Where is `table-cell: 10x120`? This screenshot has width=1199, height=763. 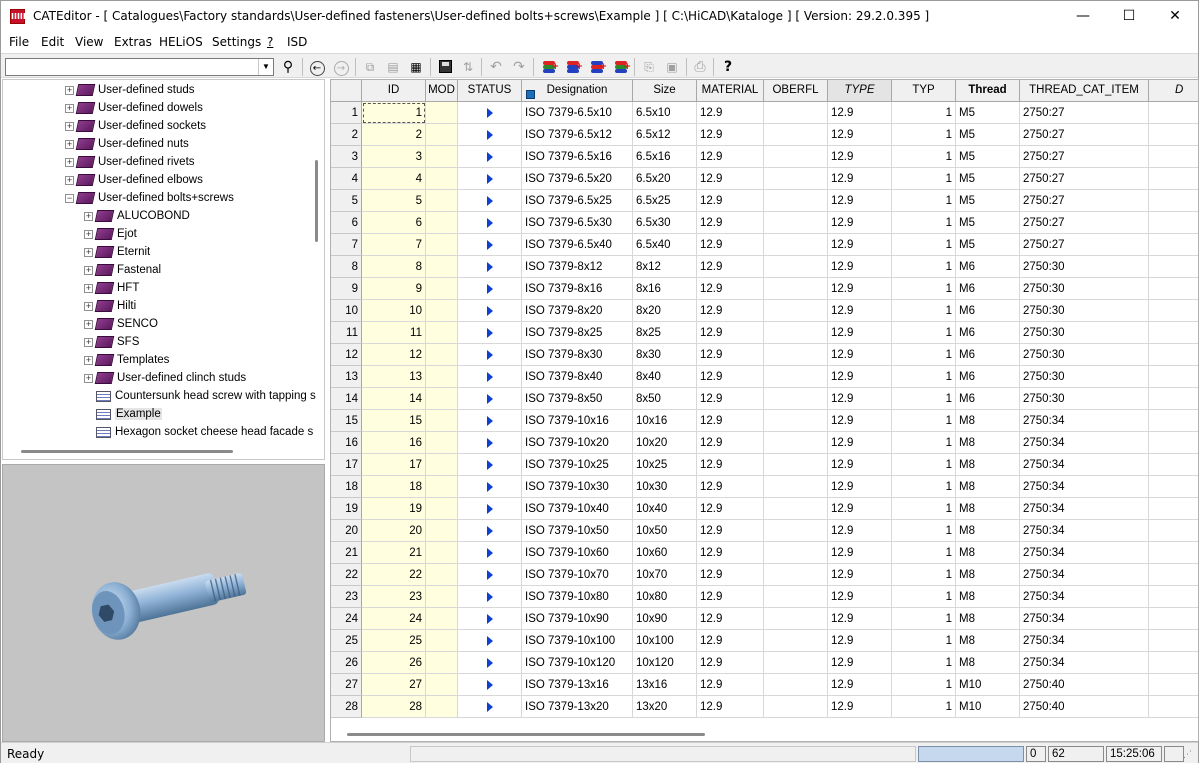
table-cell: 10x120 is located at coordinates (665, 663).